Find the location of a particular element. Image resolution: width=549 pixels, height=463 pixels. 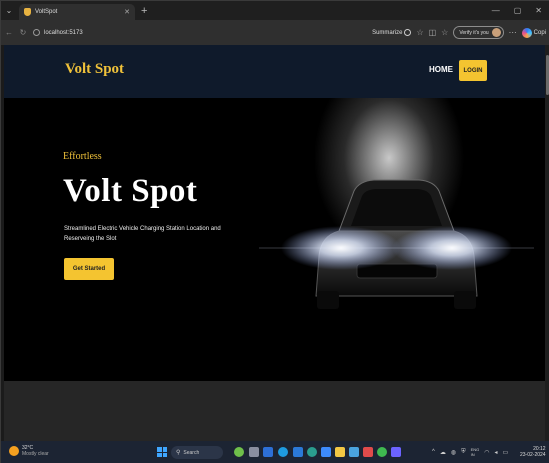

store-icon is located at coordinates (354, 452).